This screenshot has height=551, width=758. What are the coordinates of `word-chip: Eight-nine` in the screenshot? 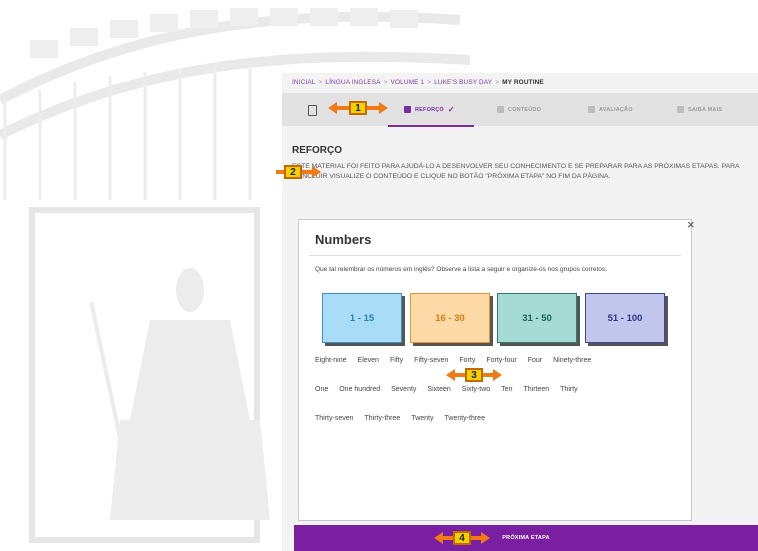 It's located at (331, 363).